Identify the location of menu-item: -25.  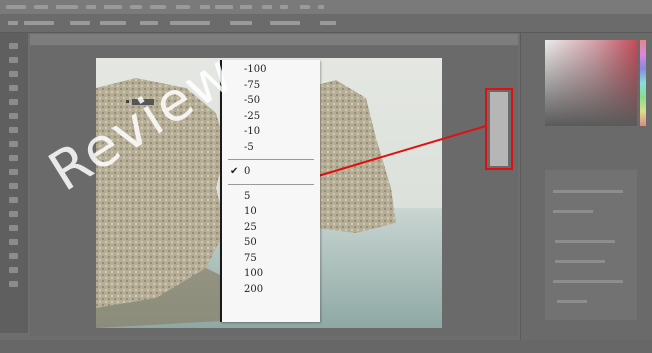
(252, 117).